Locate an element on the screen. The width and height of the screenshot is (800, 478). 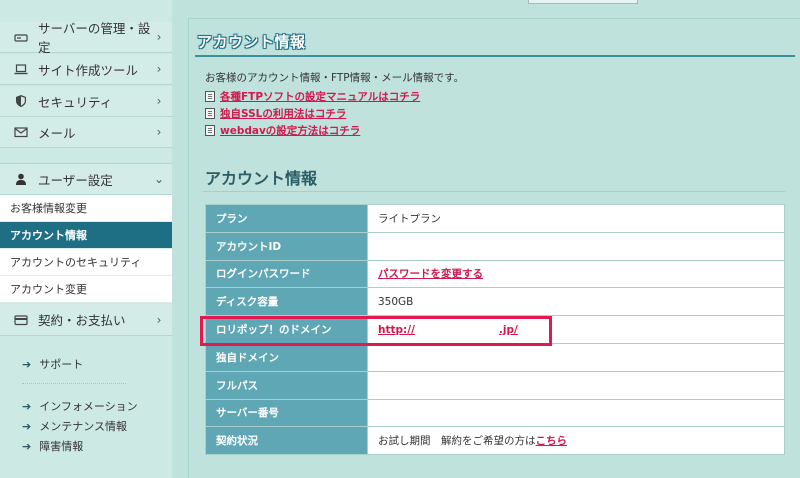
ssl-manual-link: 独自SSLの利用法はコチラ is located at coordinates (275, 113).